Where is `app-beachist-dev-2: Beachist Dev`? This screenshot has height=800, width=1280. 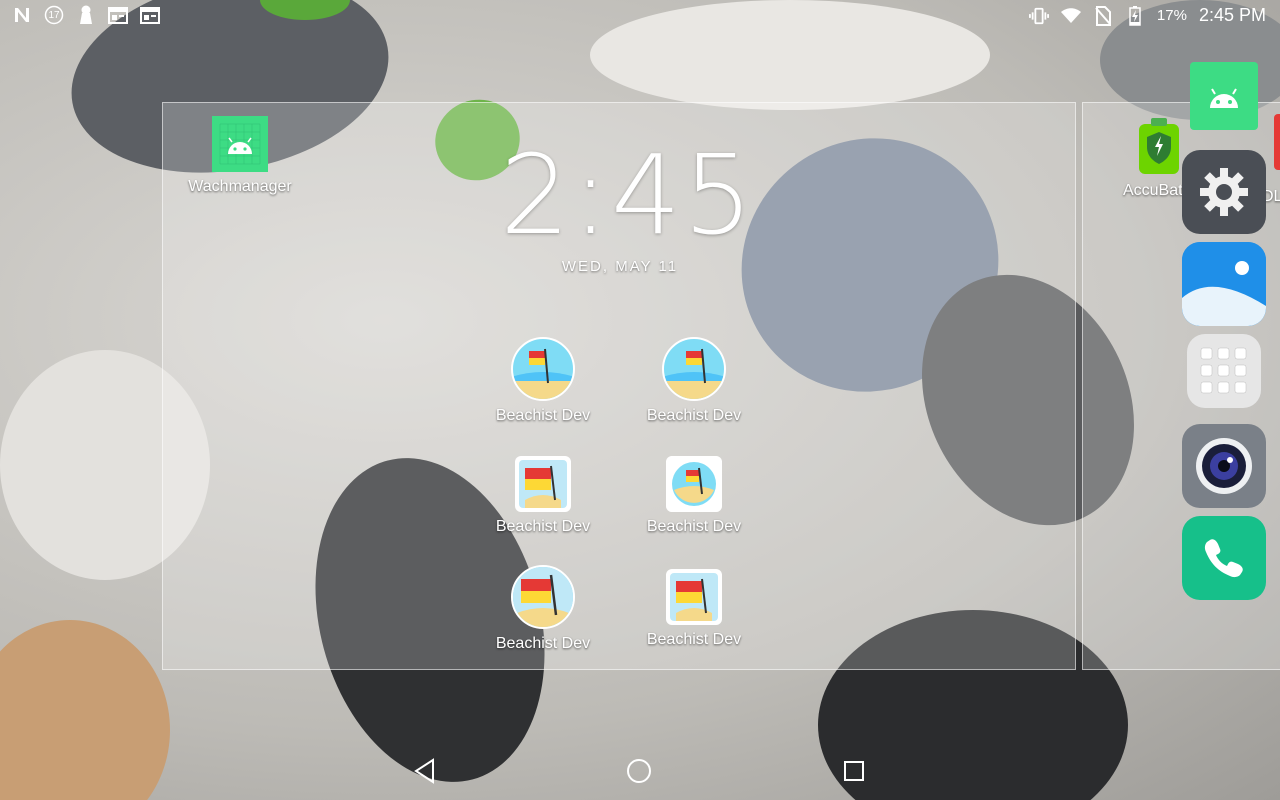 app-beachist-dev-2: Beachist Dev is located at coordinates (694, 381).